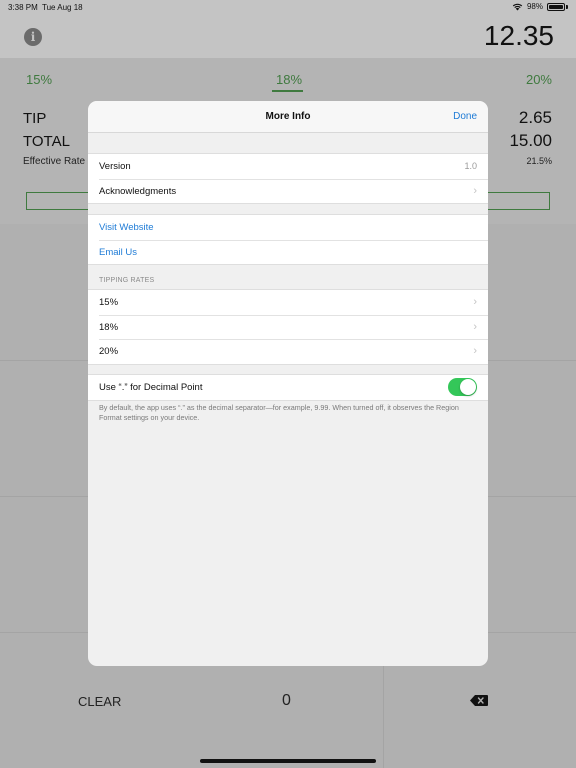  I want to click on total-value: 15.00, so click(530, 140).